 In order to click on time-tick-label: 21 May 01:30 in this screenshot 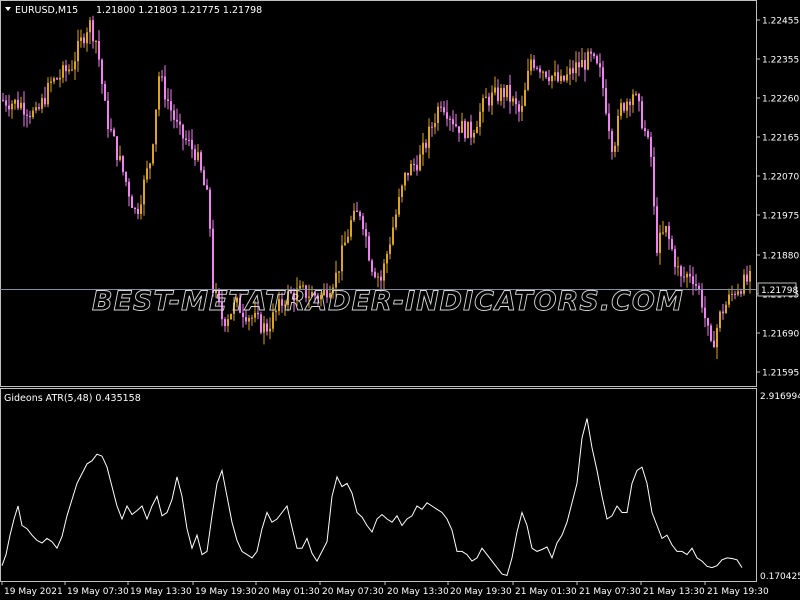, I will do `click(546, 592)`.